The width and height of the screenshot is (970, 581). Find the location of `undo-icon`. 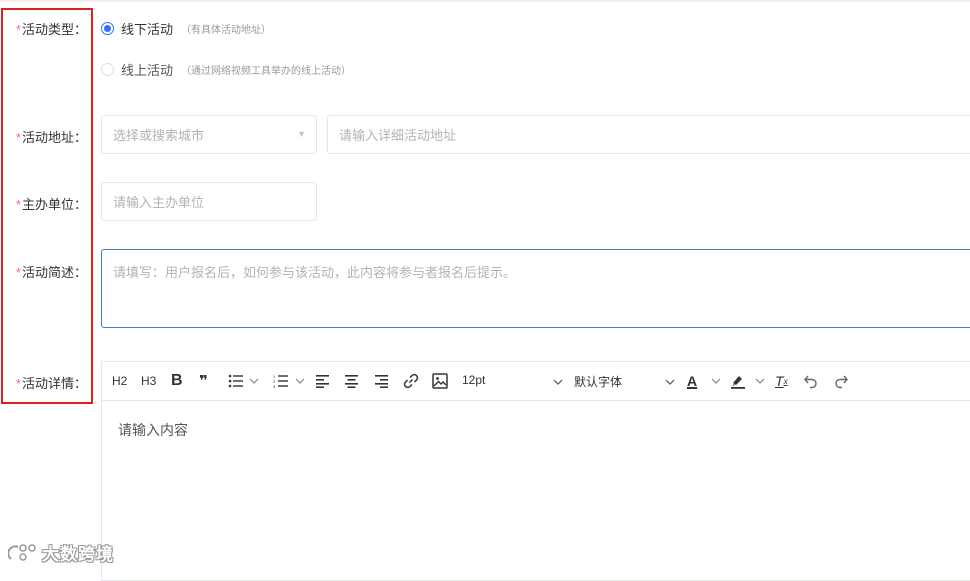

undo-icon is located at coordinates (811, 381).